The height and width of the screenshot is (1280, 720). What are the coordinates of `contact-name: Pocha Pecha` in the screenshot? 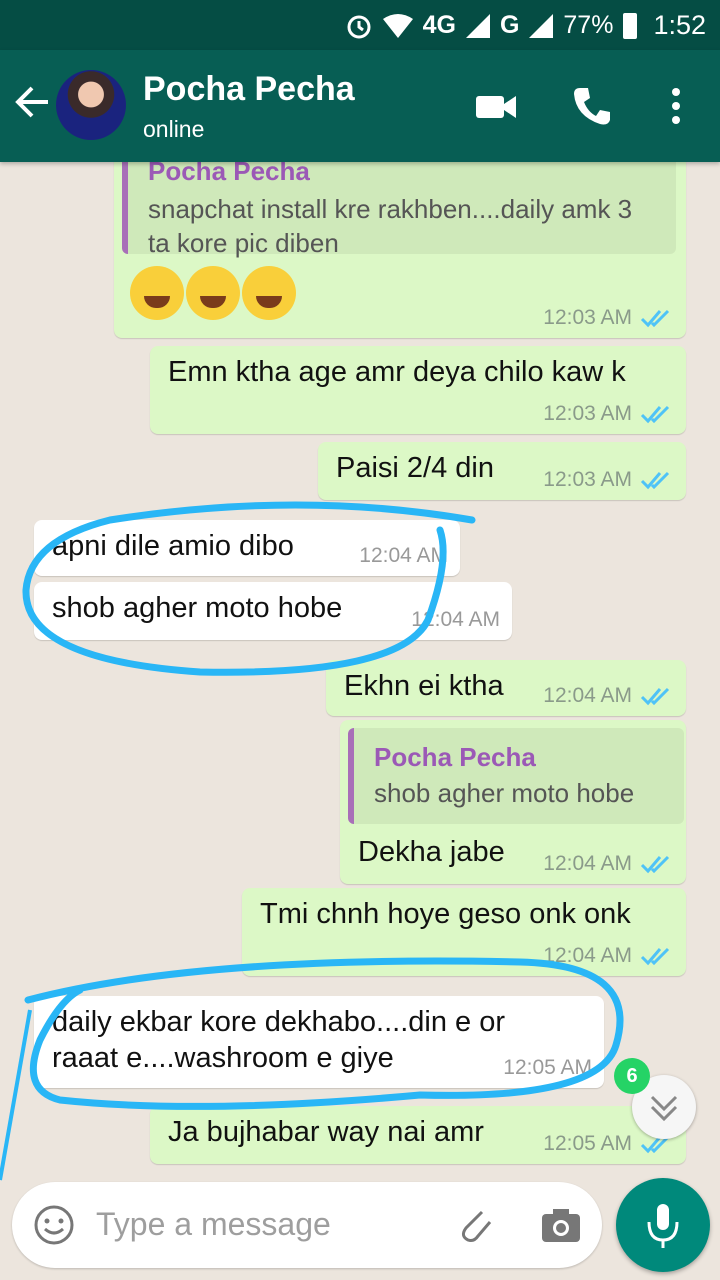 It's located at (249, 89).